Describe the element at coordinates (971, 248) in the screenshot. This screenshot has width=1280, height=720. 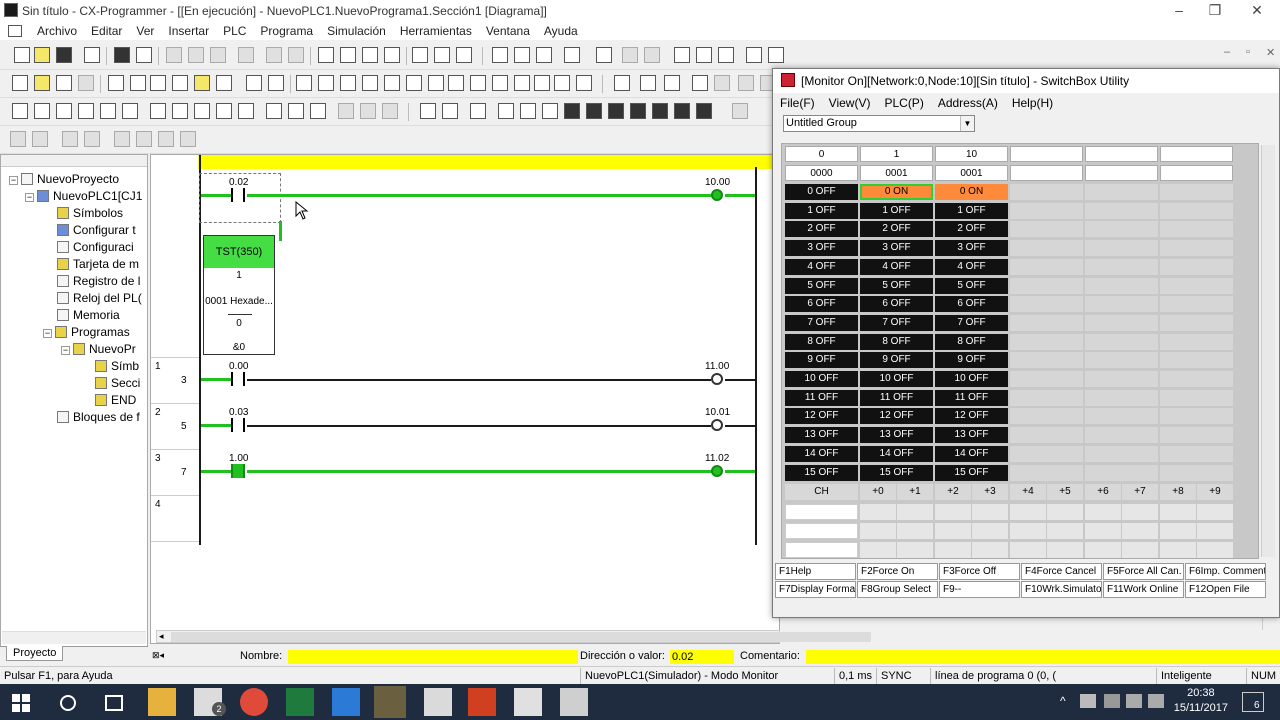
I see `bit-switch: 3 OFF` at that location.